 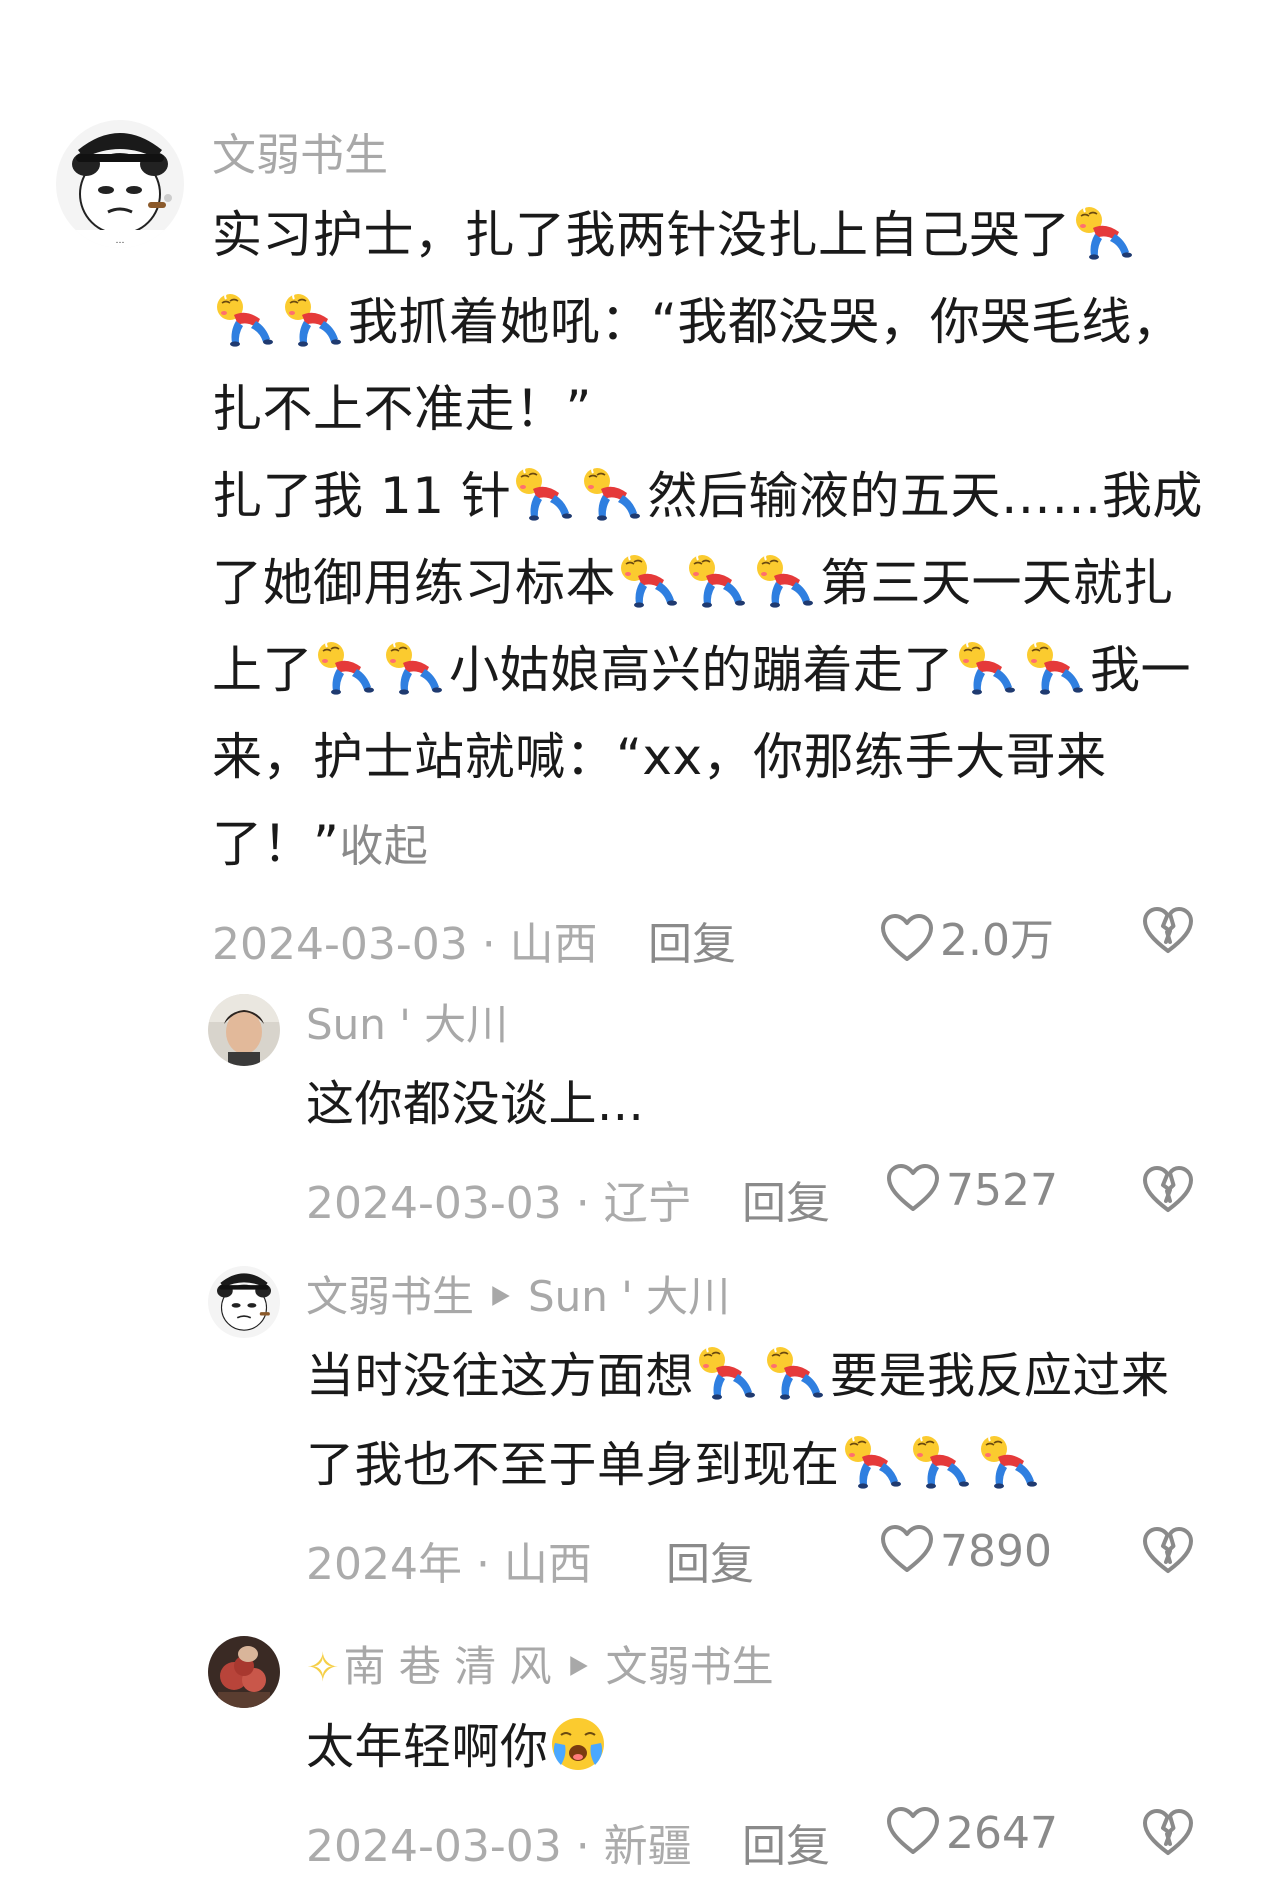 I want to click on collapse-button: 收起, so click(x=383, y=846).